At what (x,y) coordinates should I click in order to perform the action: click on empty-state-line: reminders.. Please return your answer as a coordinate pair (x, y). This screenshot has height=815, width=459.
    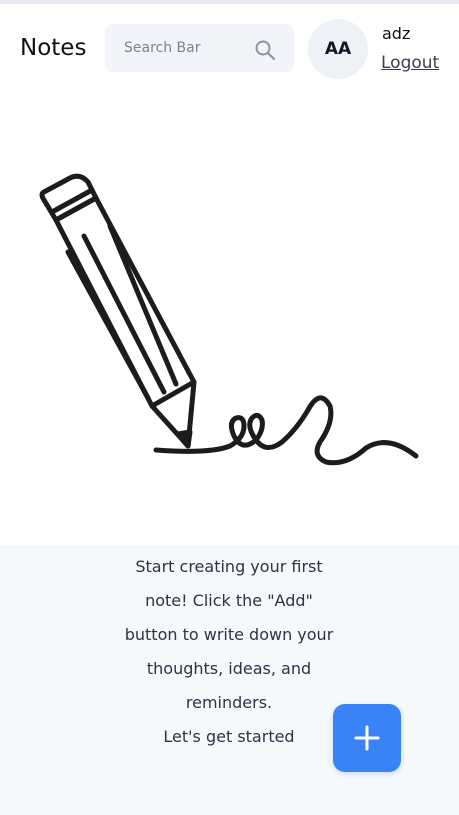
    Looking at the image, I should click on (229, 702).